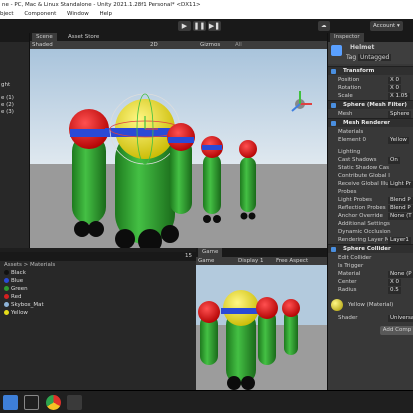 Image resolution: width=413 pixels, height=413 pixels. Describe the element at coordinates (83, 37) in the screenshot. I see `tab-asset-store: Asset Store` at that location.